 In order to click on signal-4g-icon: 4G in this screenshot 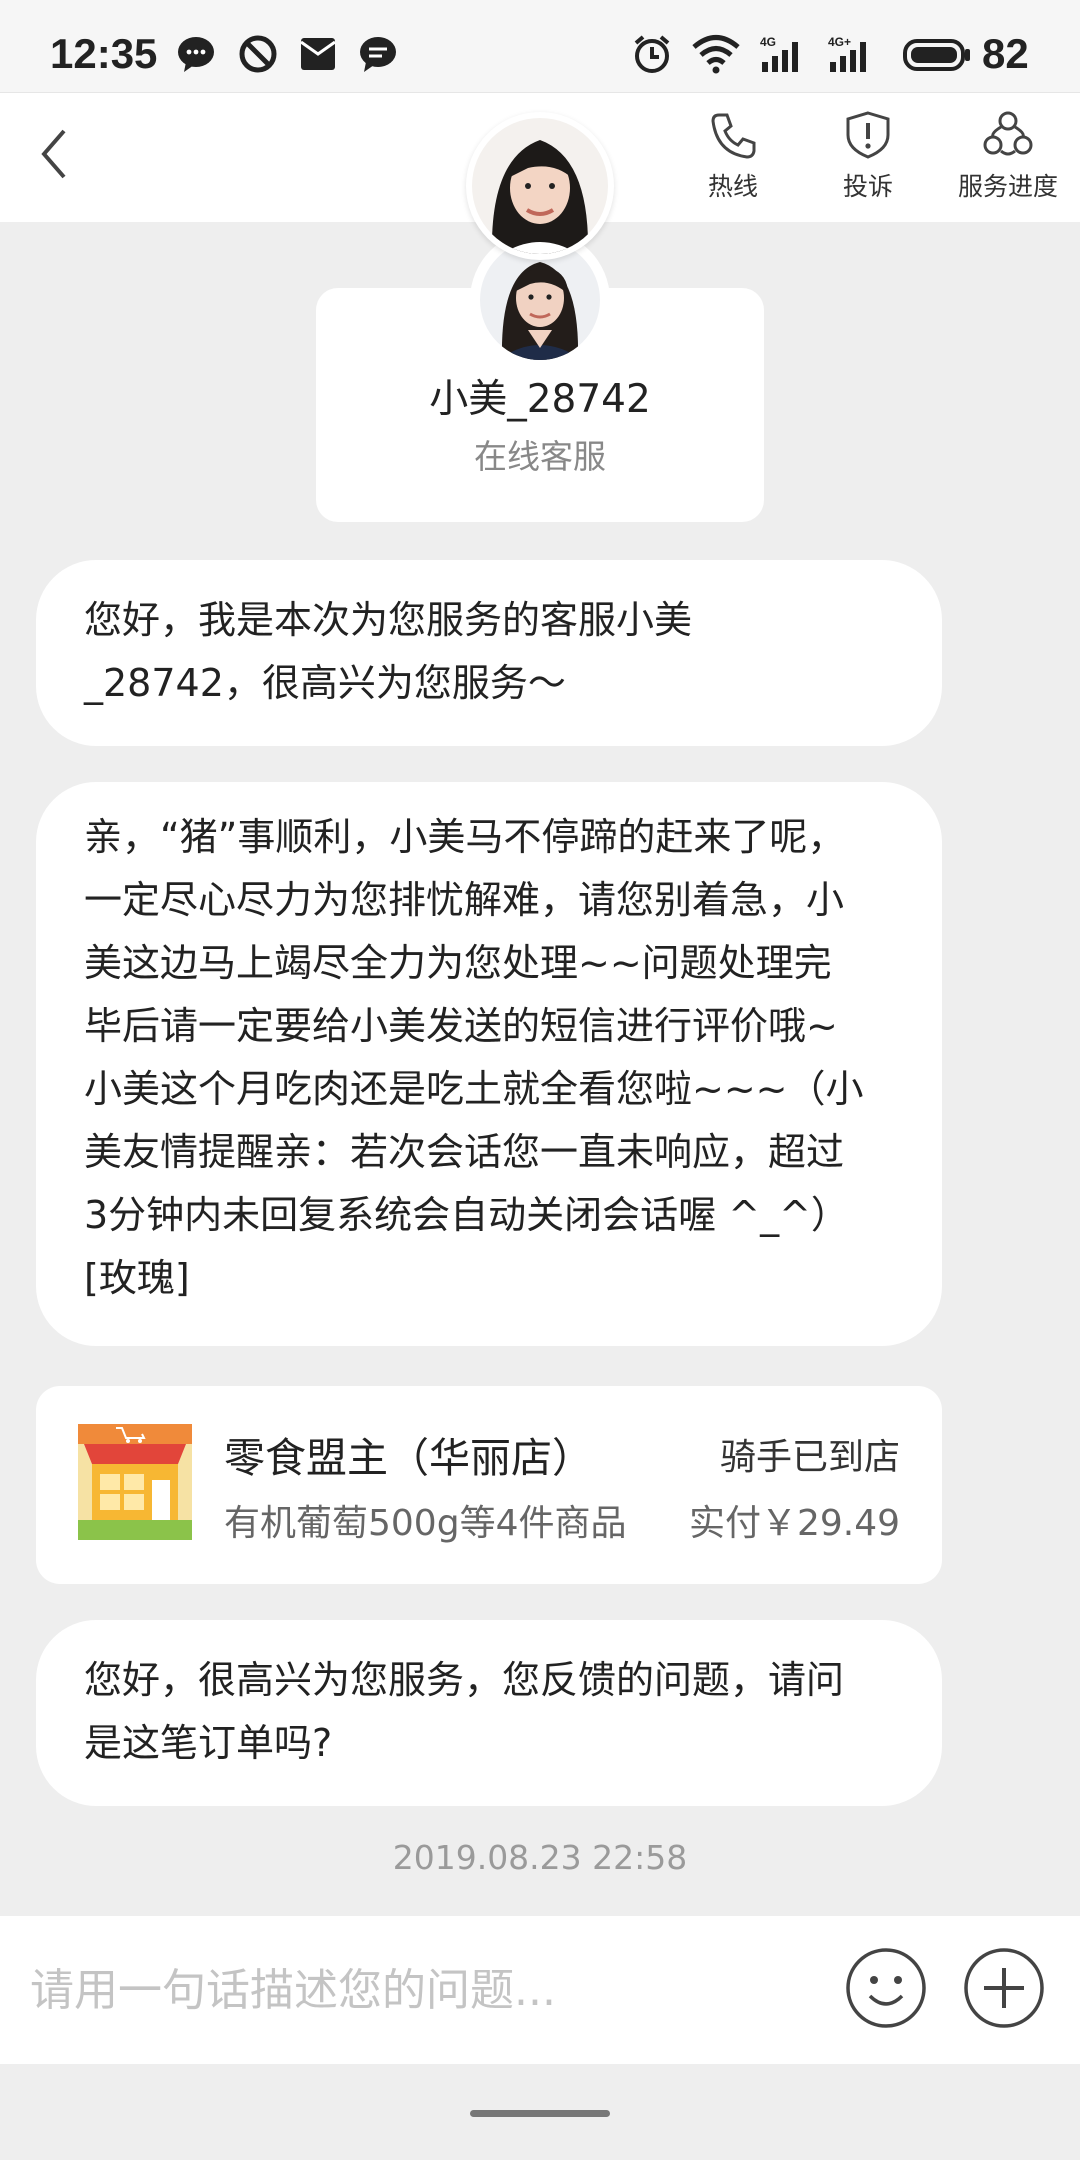, I will do `click(779, 53)`.